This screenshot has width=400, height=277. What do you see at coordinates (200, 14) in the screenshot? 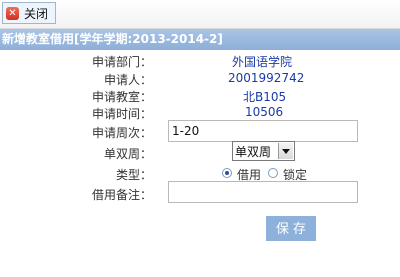
I see `toolbar: ✕ 关闭` at bounding box center [200, 14].